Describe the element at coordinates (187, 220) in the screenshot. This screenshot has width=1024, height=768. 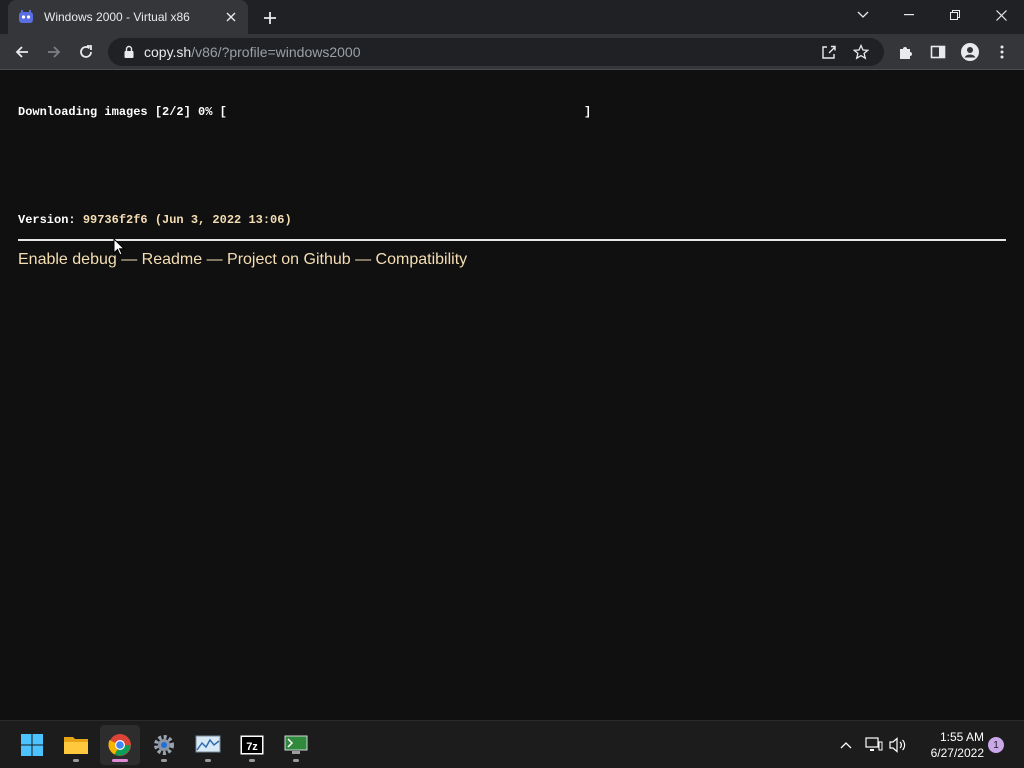
I see `version-value: 99736f2f6 (Jun 3, 2022 13:06)` at that location.